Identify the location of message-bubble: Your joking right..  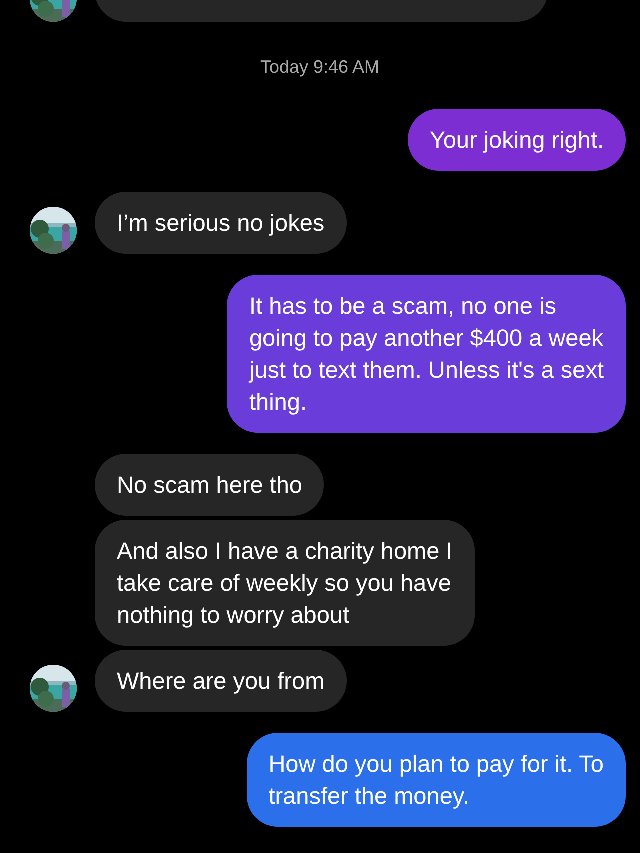
(517, 140).